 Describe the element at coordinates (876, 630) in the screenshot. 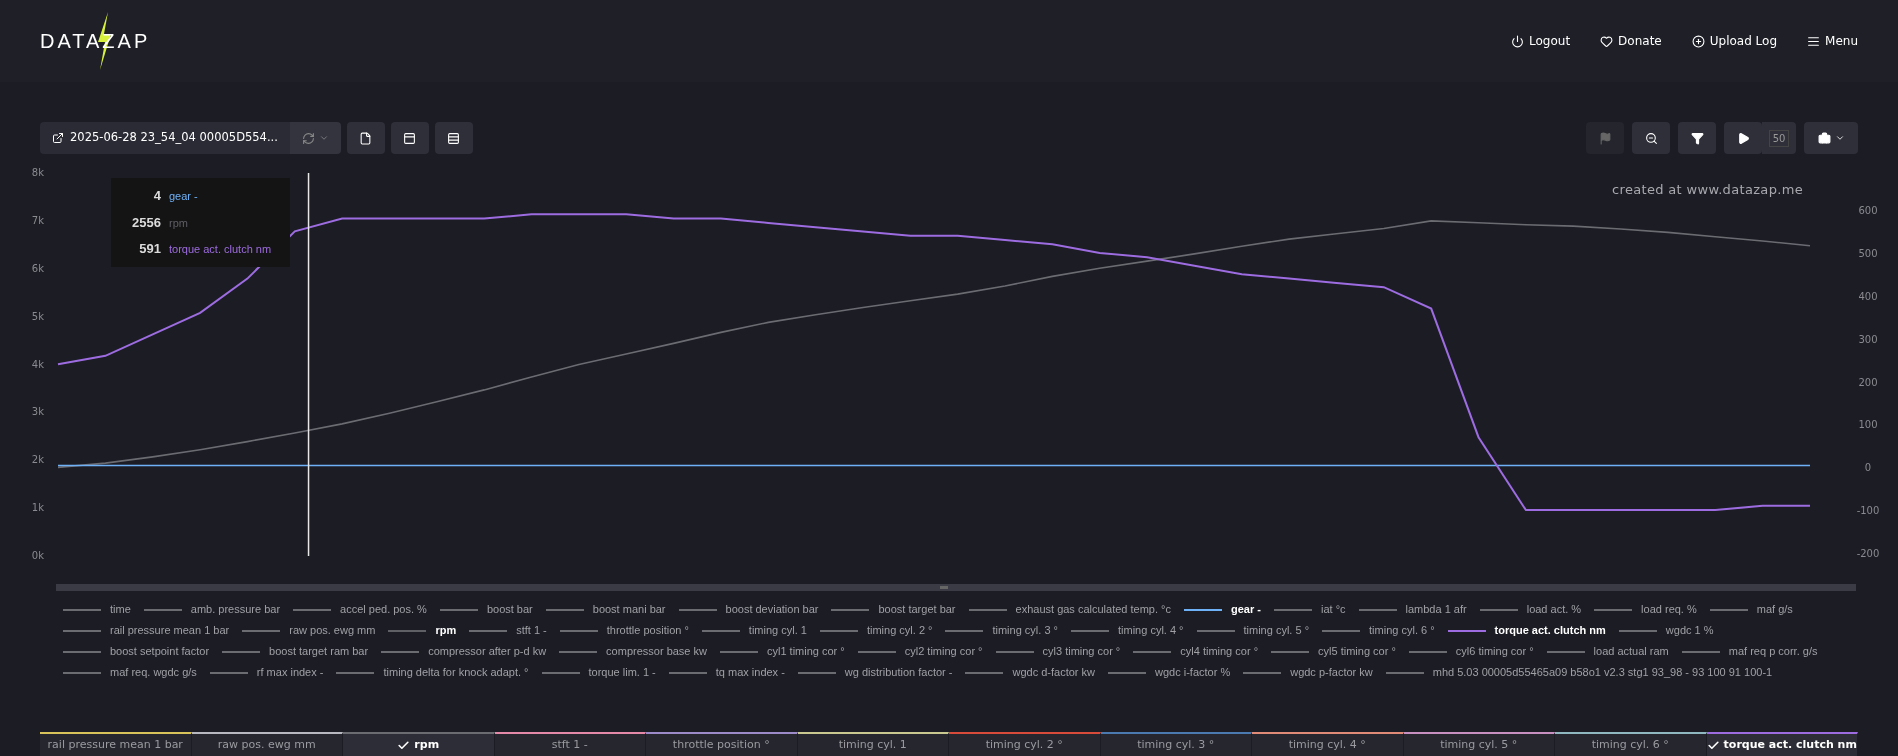

I see `legend-item: timing cyl. 2 °` at that location.